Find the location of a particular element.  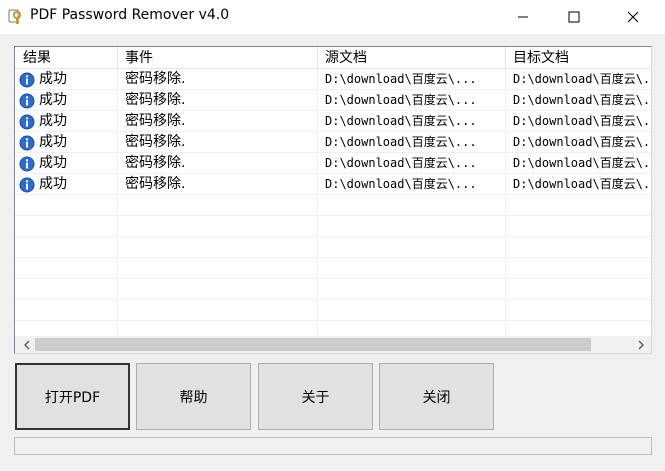

close-window-button is located at coordinates (633, 17).